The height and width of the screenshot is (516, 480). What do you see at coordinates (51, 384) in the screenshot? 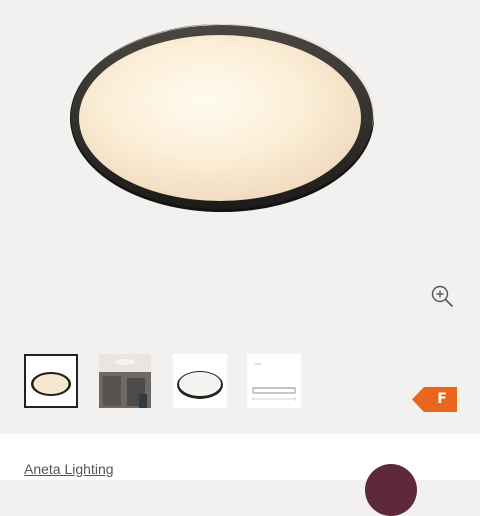
I see `lamp-thumbnail-image` at bounding box center [51, 384].